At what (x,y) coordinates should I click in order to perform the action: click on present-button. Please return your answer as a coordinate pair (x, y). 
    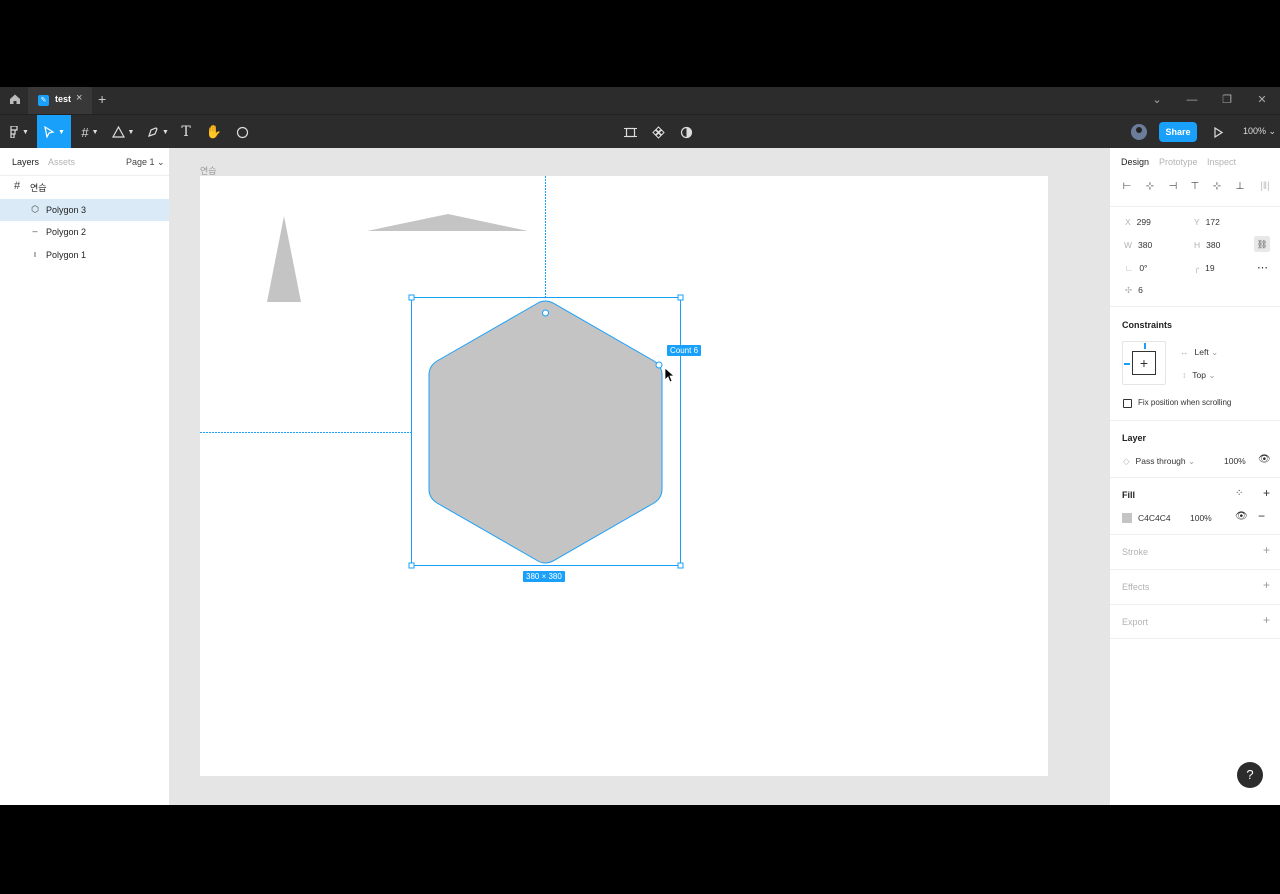
    Looking at the image, I should click on (1218, 132).